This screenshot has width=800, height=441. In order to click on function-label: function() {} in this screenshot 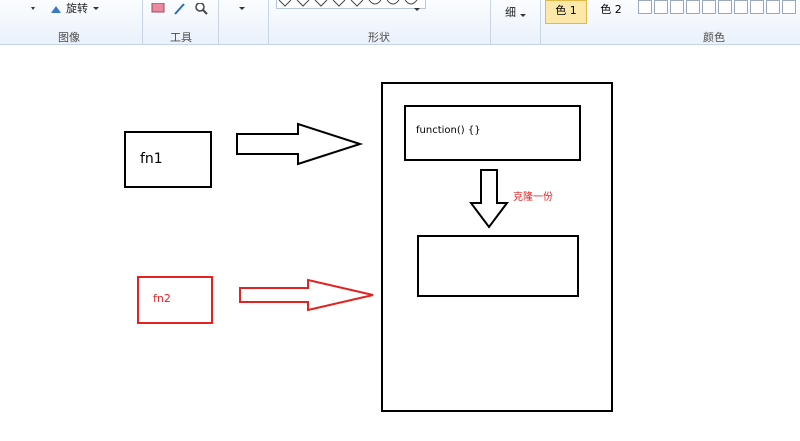, I will do `click(448, 130)`.